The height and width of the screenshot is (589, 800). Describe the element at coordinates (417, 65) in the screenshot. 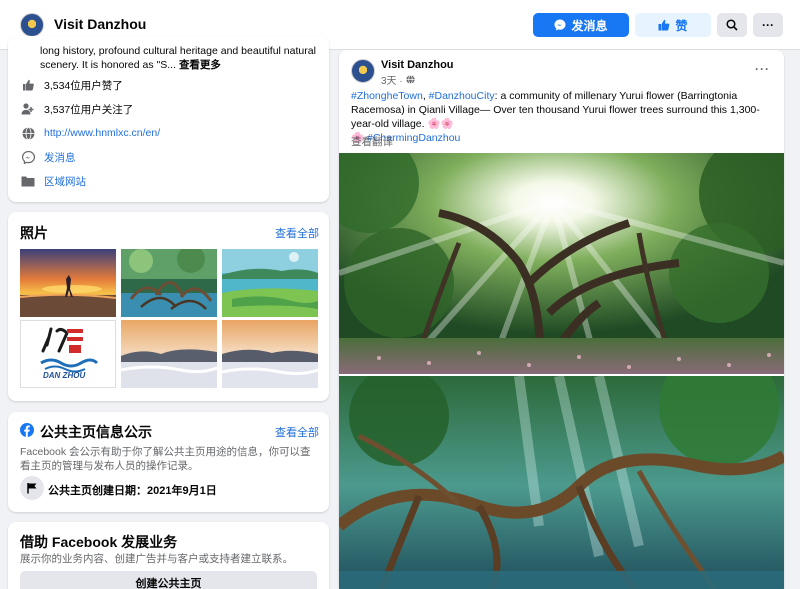

I see `post-author-name: Visit Danzhou` at that location.